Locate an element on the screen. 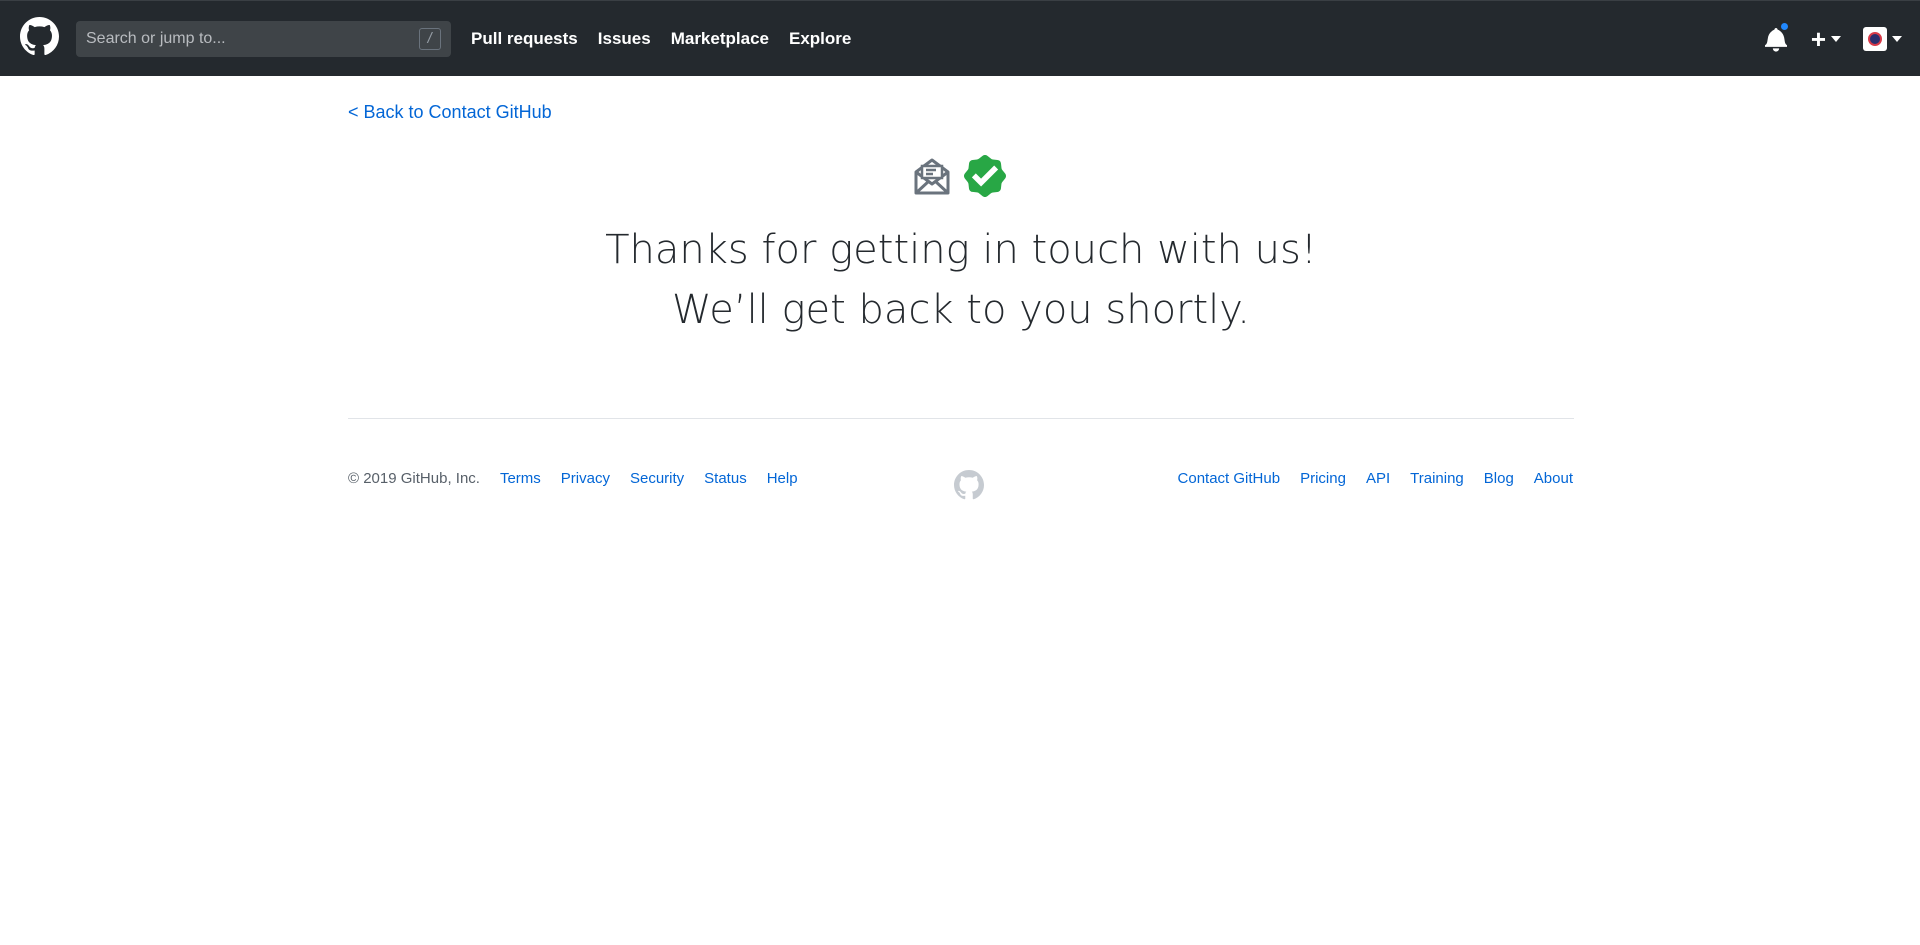 This screenshot has height=945, width=1920. plus-icon: + is located at coordinates (1818, 39).